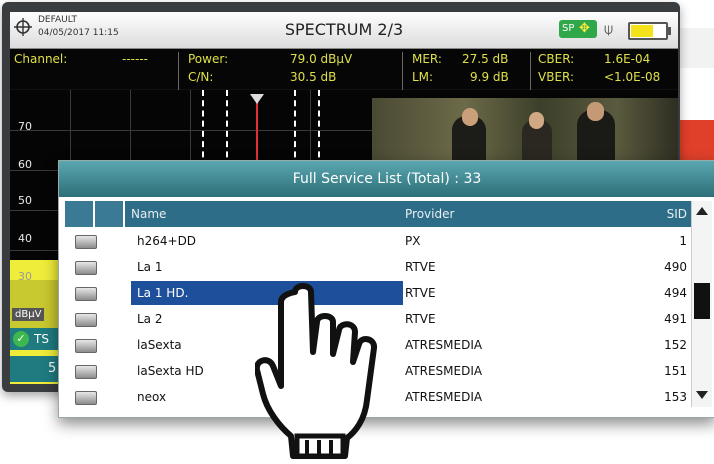 This screenshot has height=464, width=714. I want to click on scrollbar, so click(701, 304).